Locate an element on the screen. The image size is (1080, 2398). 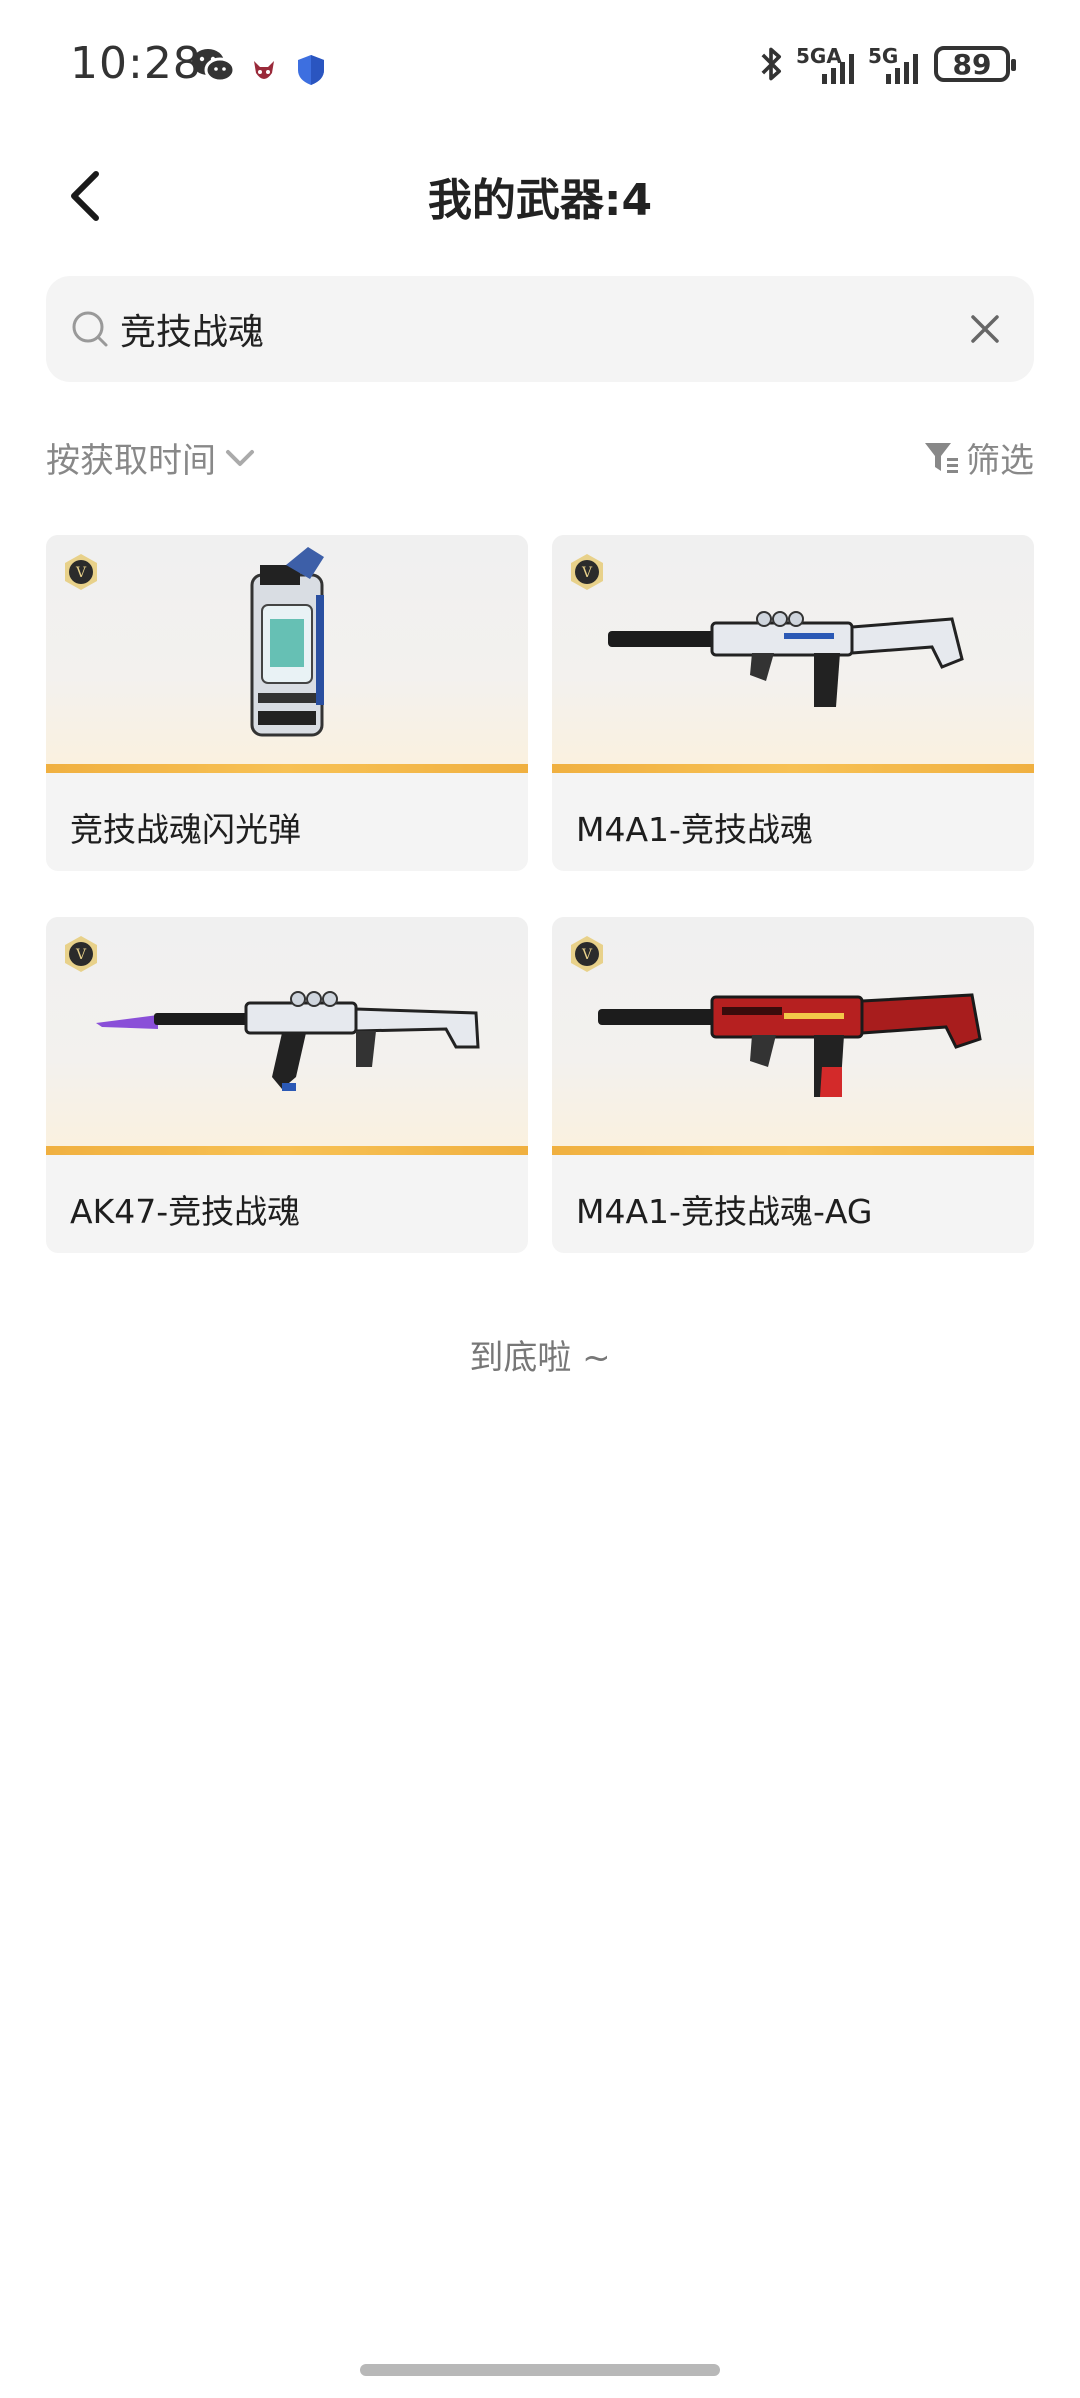
rifle-red-icon is located at coordinates (790, 1045).